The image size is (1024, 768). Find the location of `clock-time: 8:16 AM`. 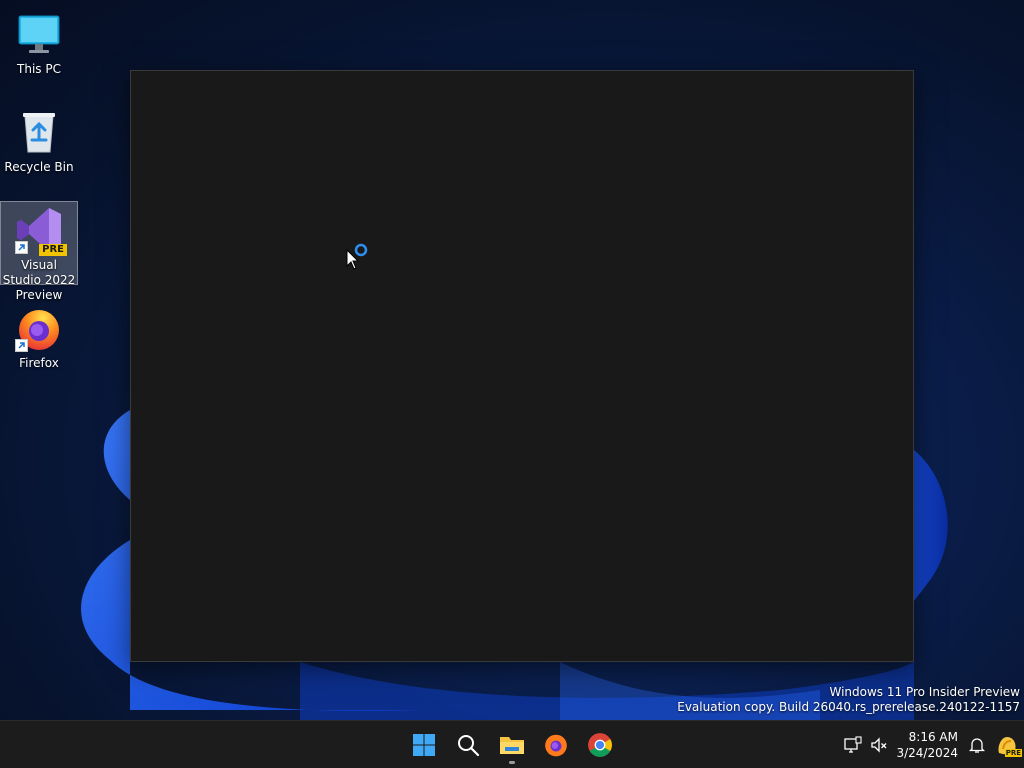

clock-time: 8:16 AM is located at coordinates (933, 737).